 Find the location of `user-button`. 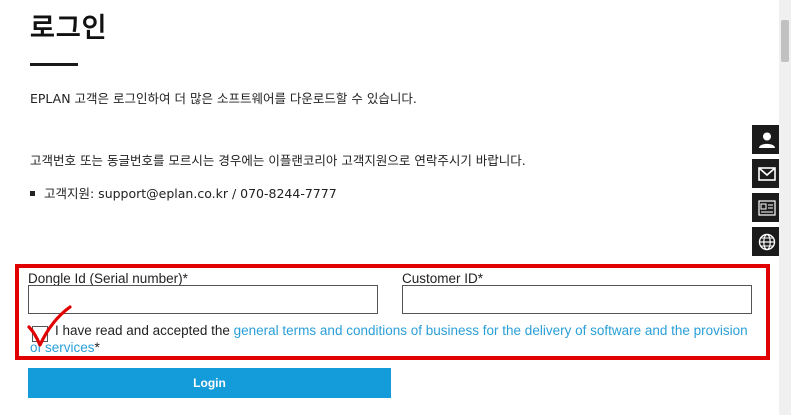

user-button is located at coordinates (766, 139).